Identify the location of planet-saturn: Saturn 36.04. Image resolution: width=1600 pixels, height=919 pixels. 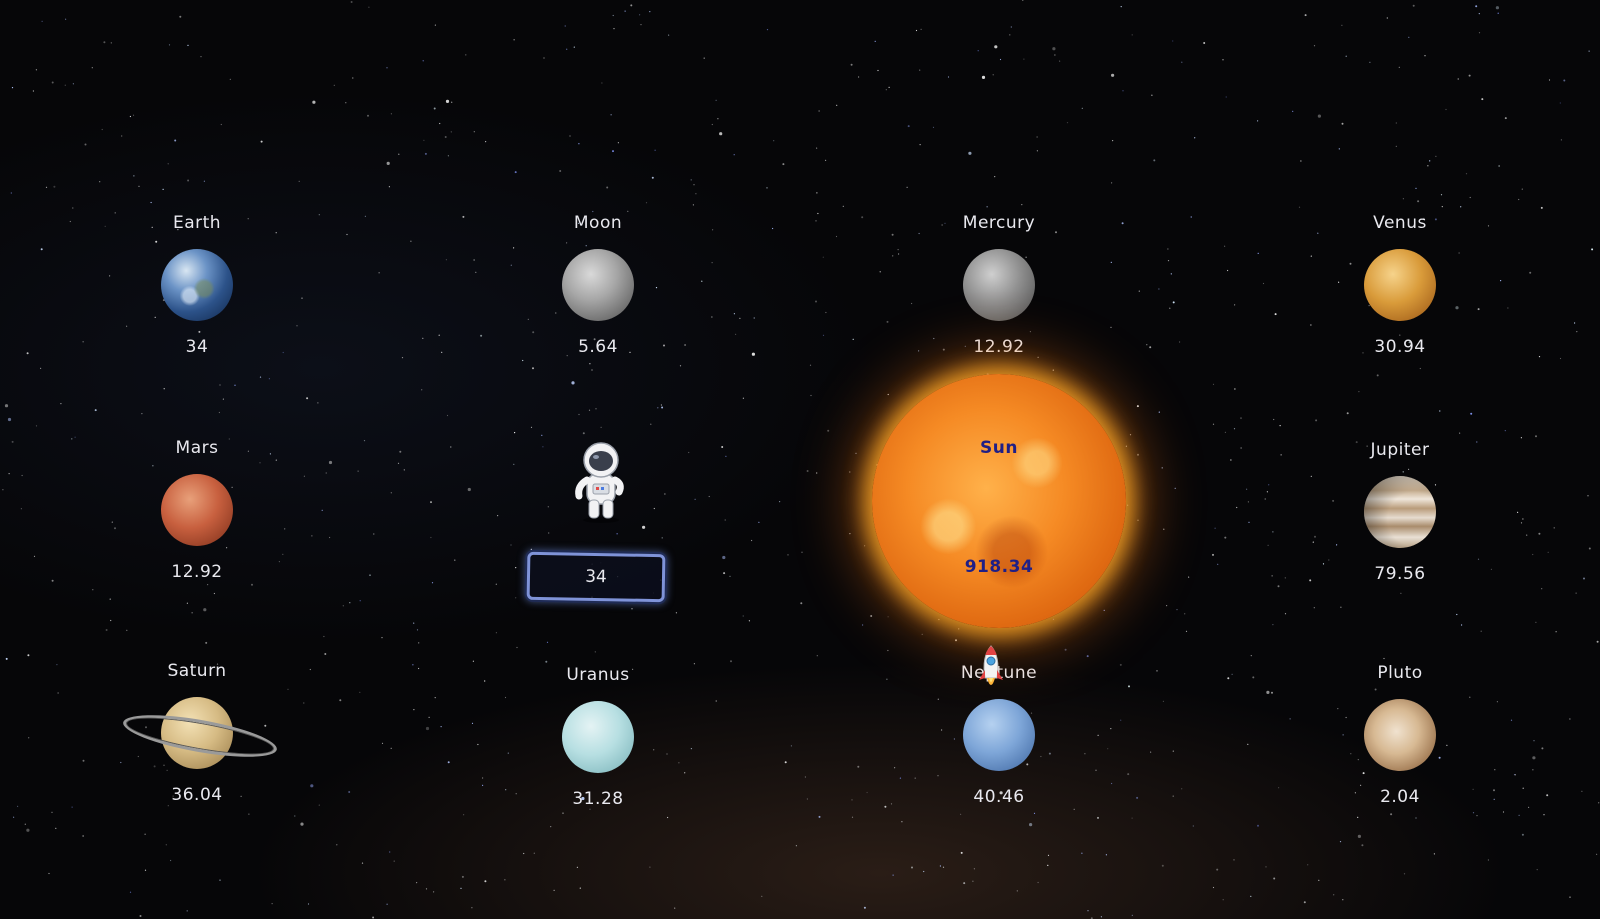
(198, 733).